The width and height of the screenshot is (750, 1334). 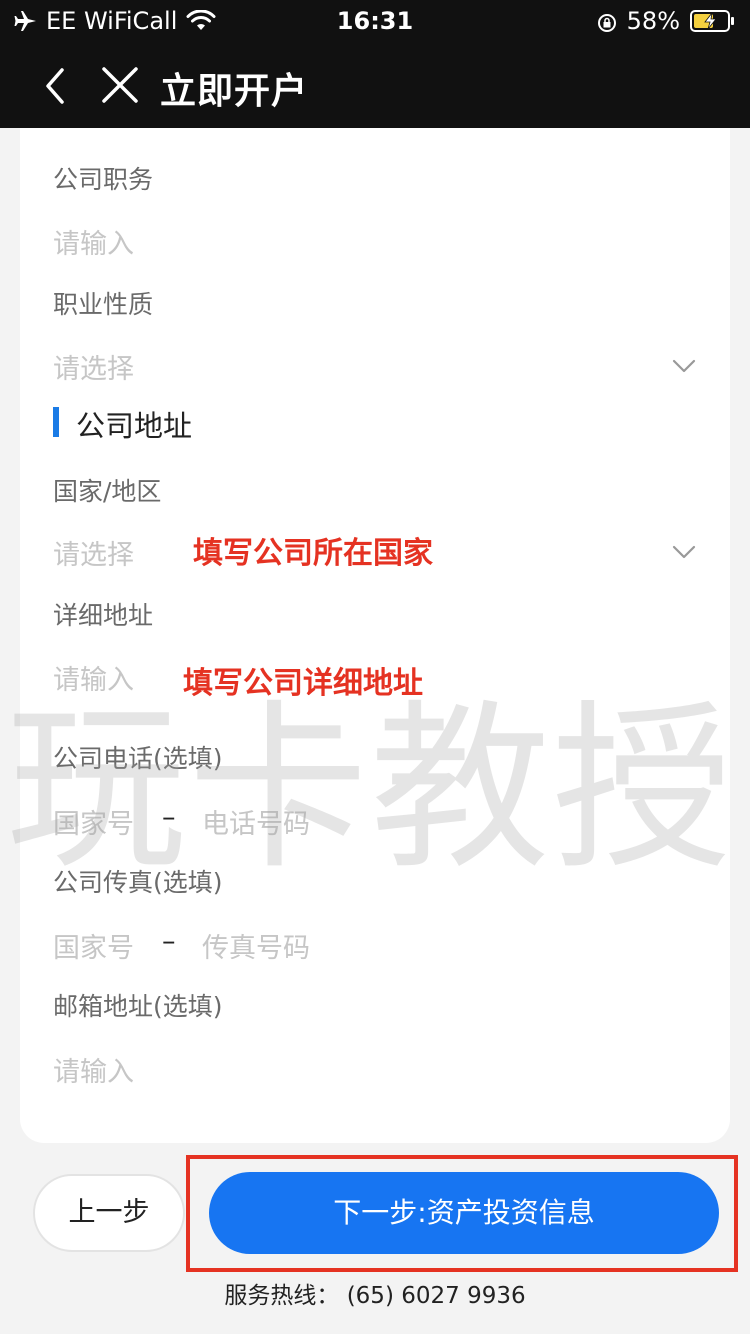 What do you see at coordinates (107, 491) in the screenshot?
I see `country-region-label: 国家/地区` at bounding box center [107, 491].